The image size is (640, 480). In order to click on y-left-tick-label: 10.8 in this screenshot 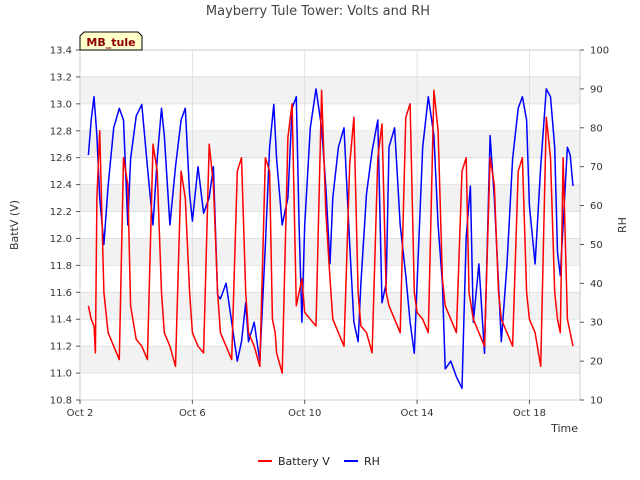, I will do `click(61, 401)`.